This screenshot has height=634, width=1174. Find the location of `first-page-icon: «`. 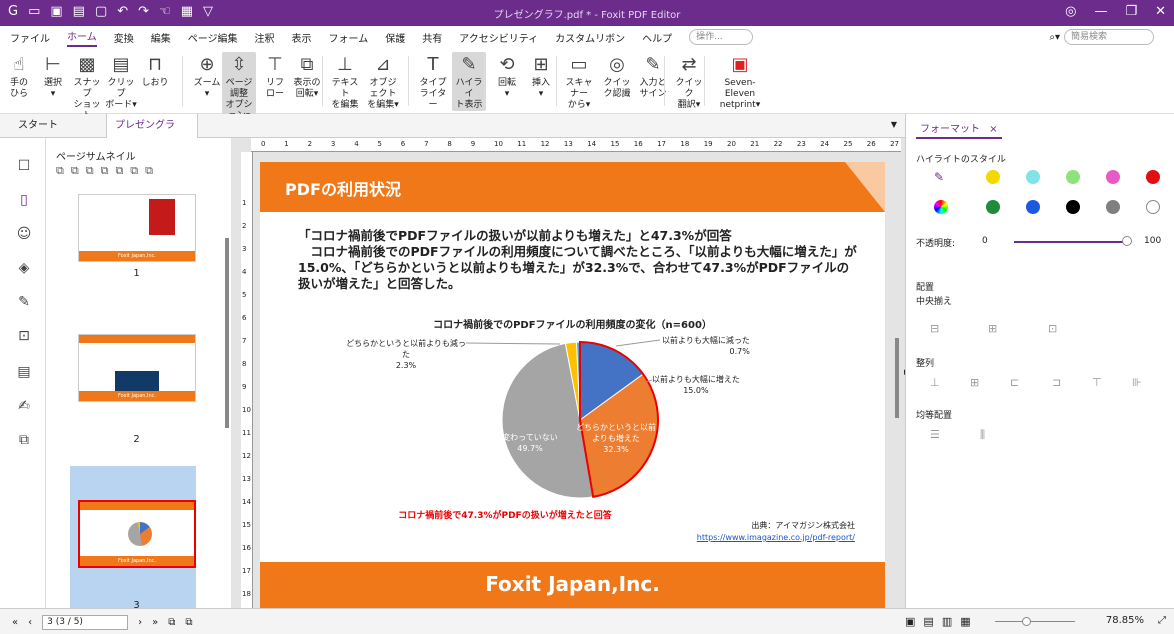

first-page-icon: « is located at coordinates (15, 622).